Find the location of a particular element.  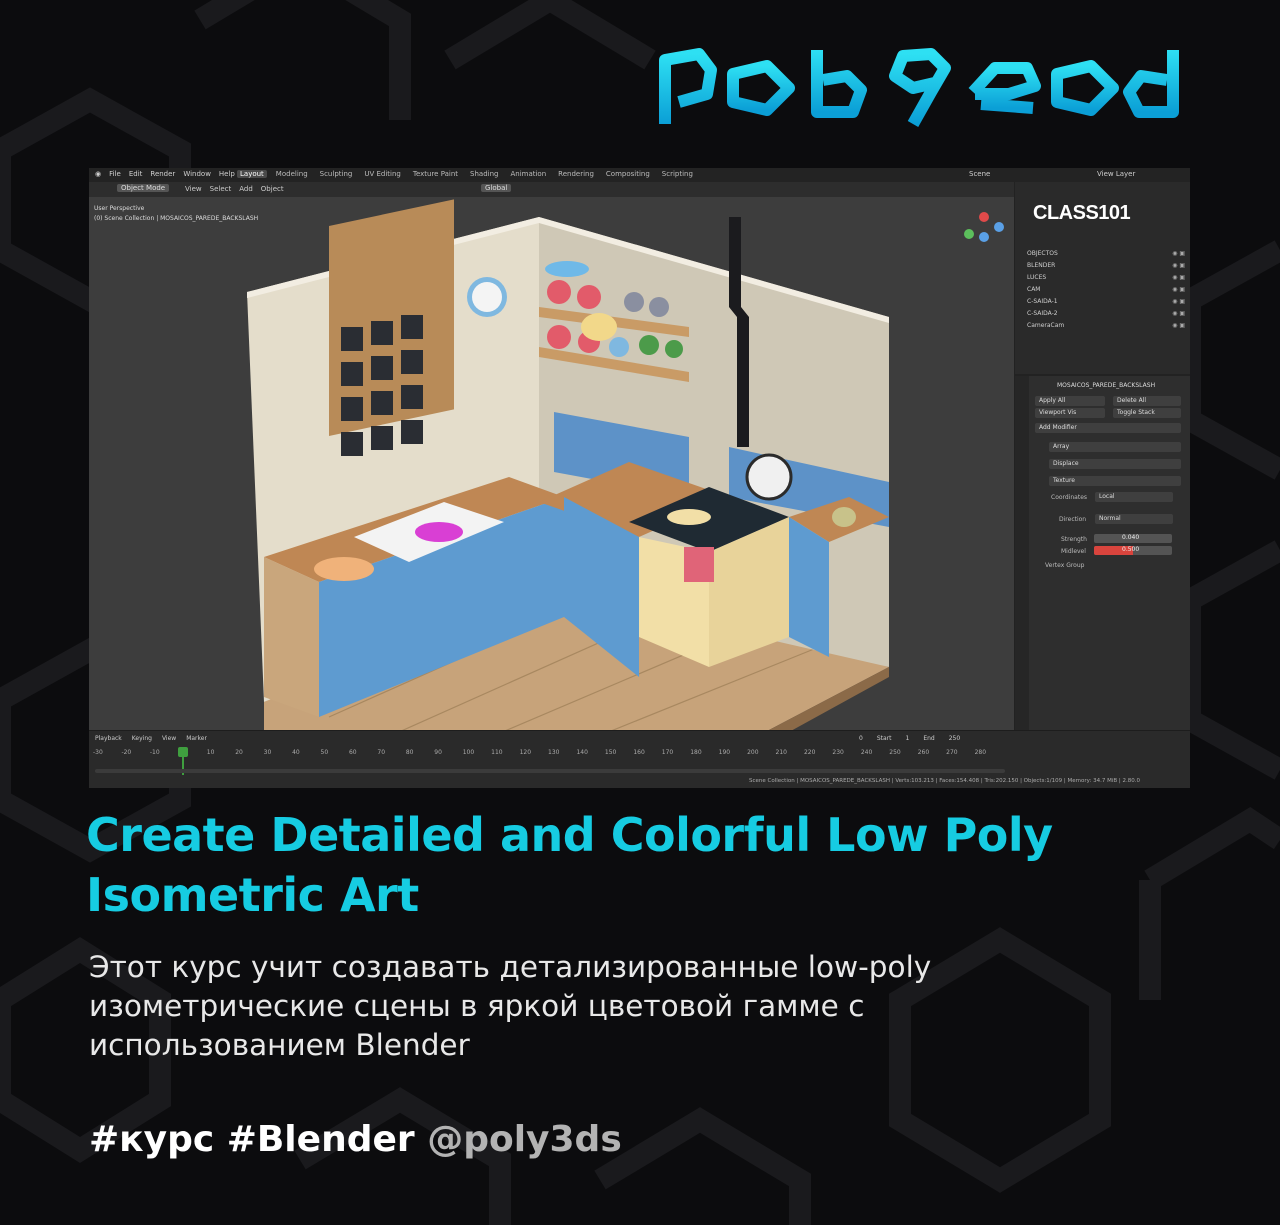

menu-timeline-view: View is located at coordinates (169, 738).